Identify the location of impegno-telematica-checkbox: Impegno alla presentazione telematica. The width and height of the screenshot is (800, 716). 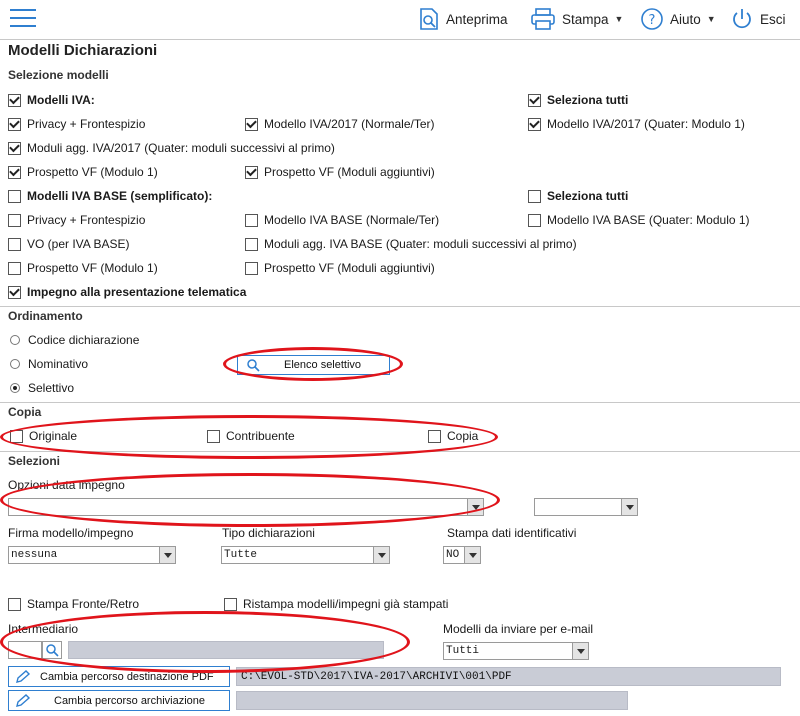
(127, 292).